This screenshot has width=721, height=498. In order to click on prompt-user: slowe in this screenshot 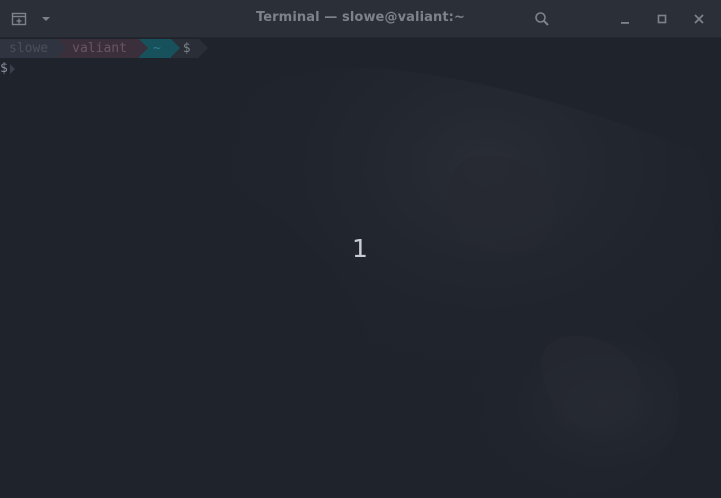, I will do `click(29, 48)`.